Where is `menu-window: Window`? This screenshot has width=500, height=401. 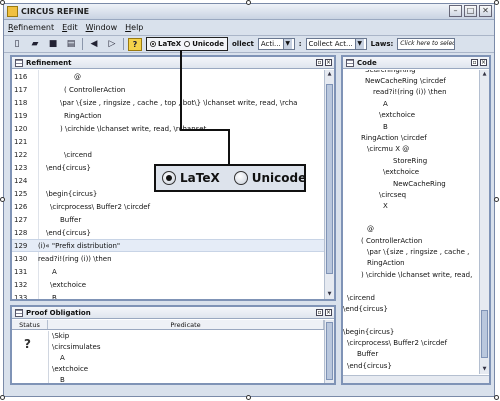 menu-window: Window is located at coordinates (102, 27).